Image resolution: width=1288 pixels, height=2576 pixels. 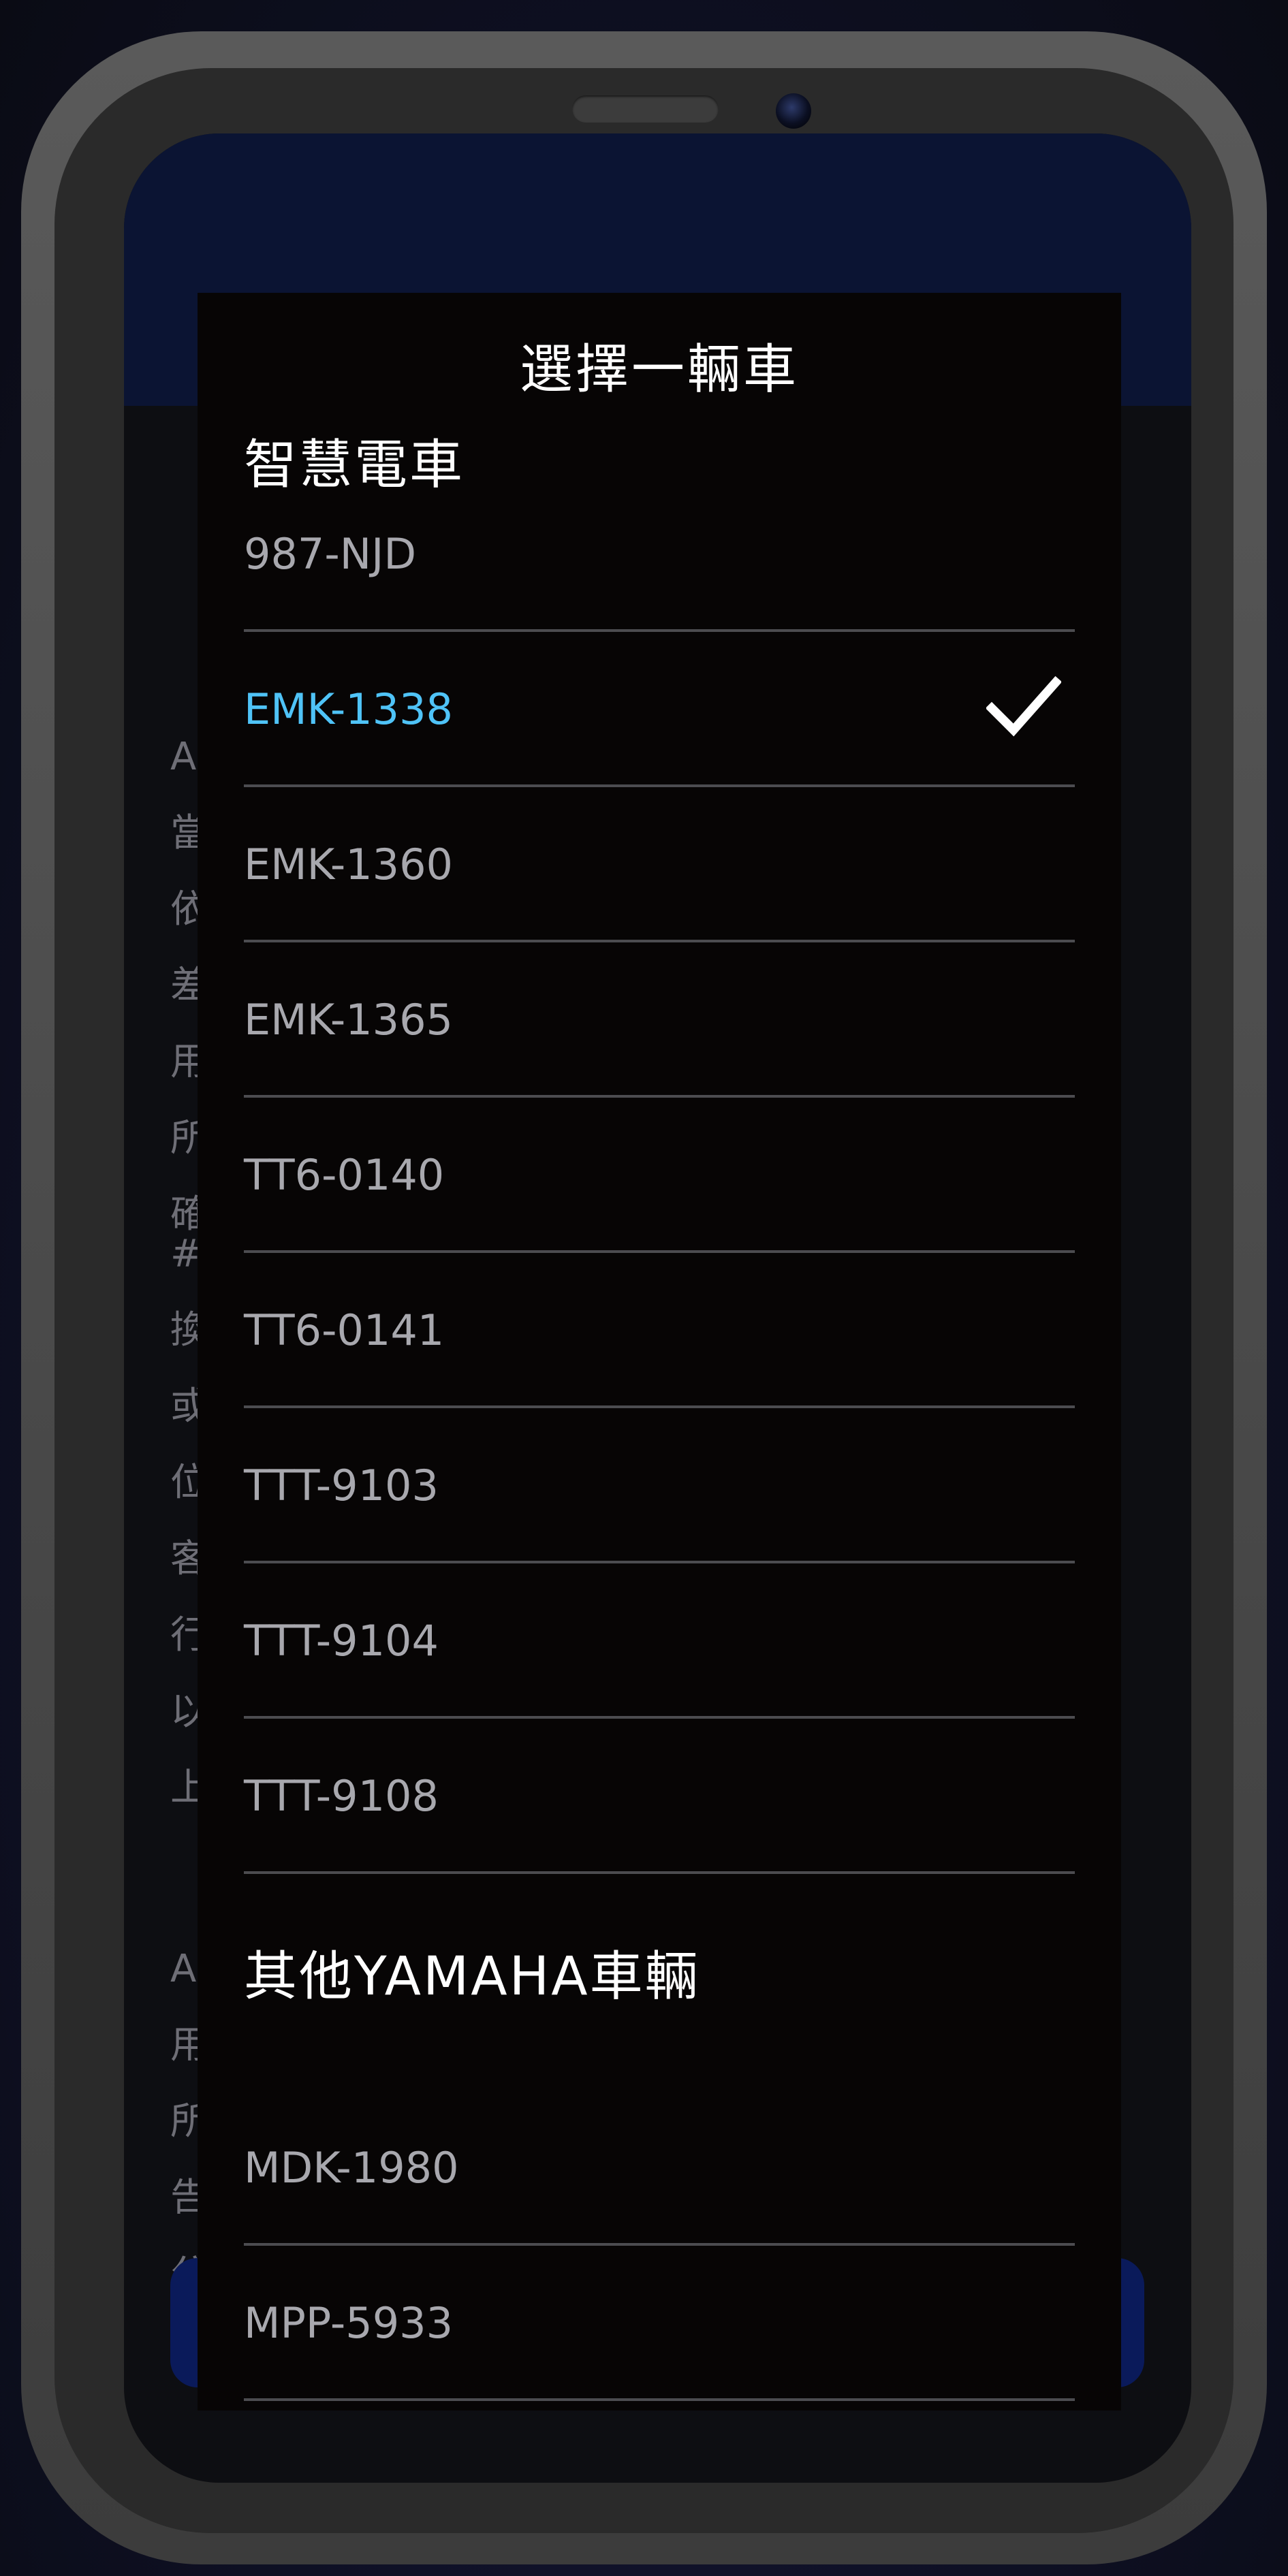 I want to click on vehicle-list-item: 987-NJD, so click(x=659, y=554).